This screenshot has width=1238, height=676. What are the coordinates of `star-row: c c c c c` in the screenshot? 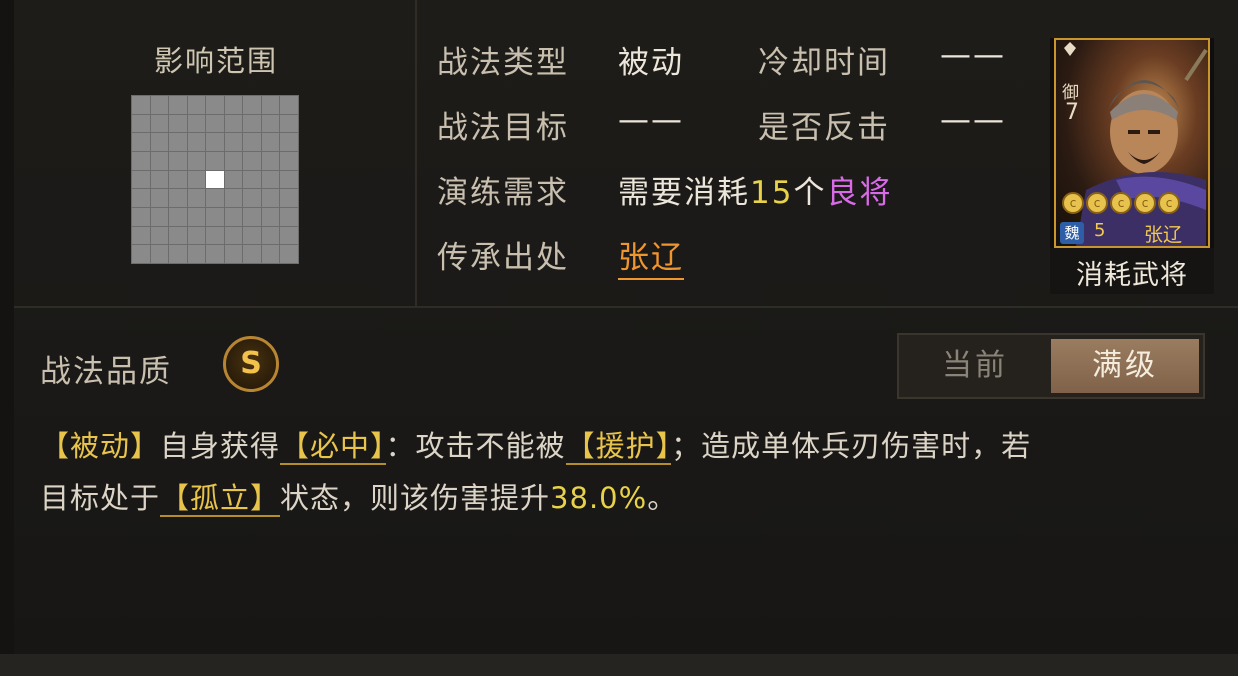 It's located at (1121, 203).